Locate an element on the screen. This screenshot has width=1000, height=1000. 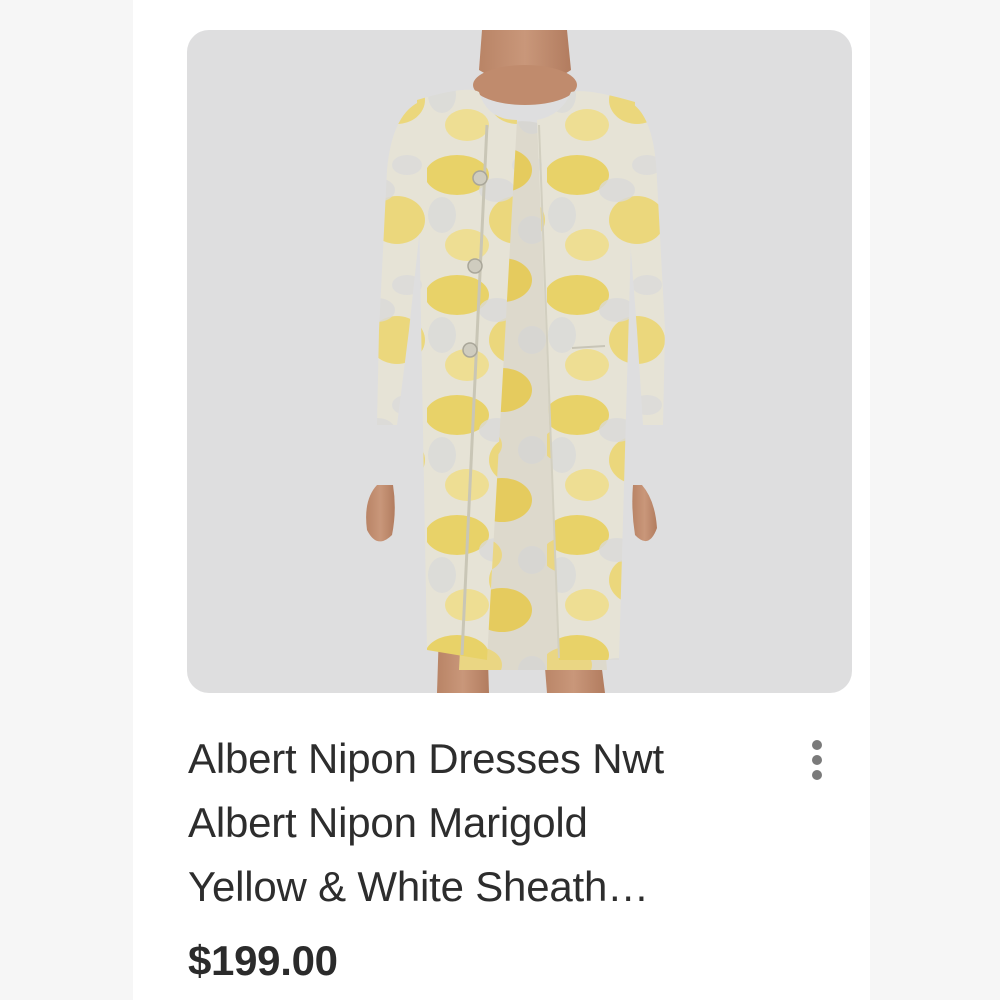
right-margin is located at coordinates (935, 500).